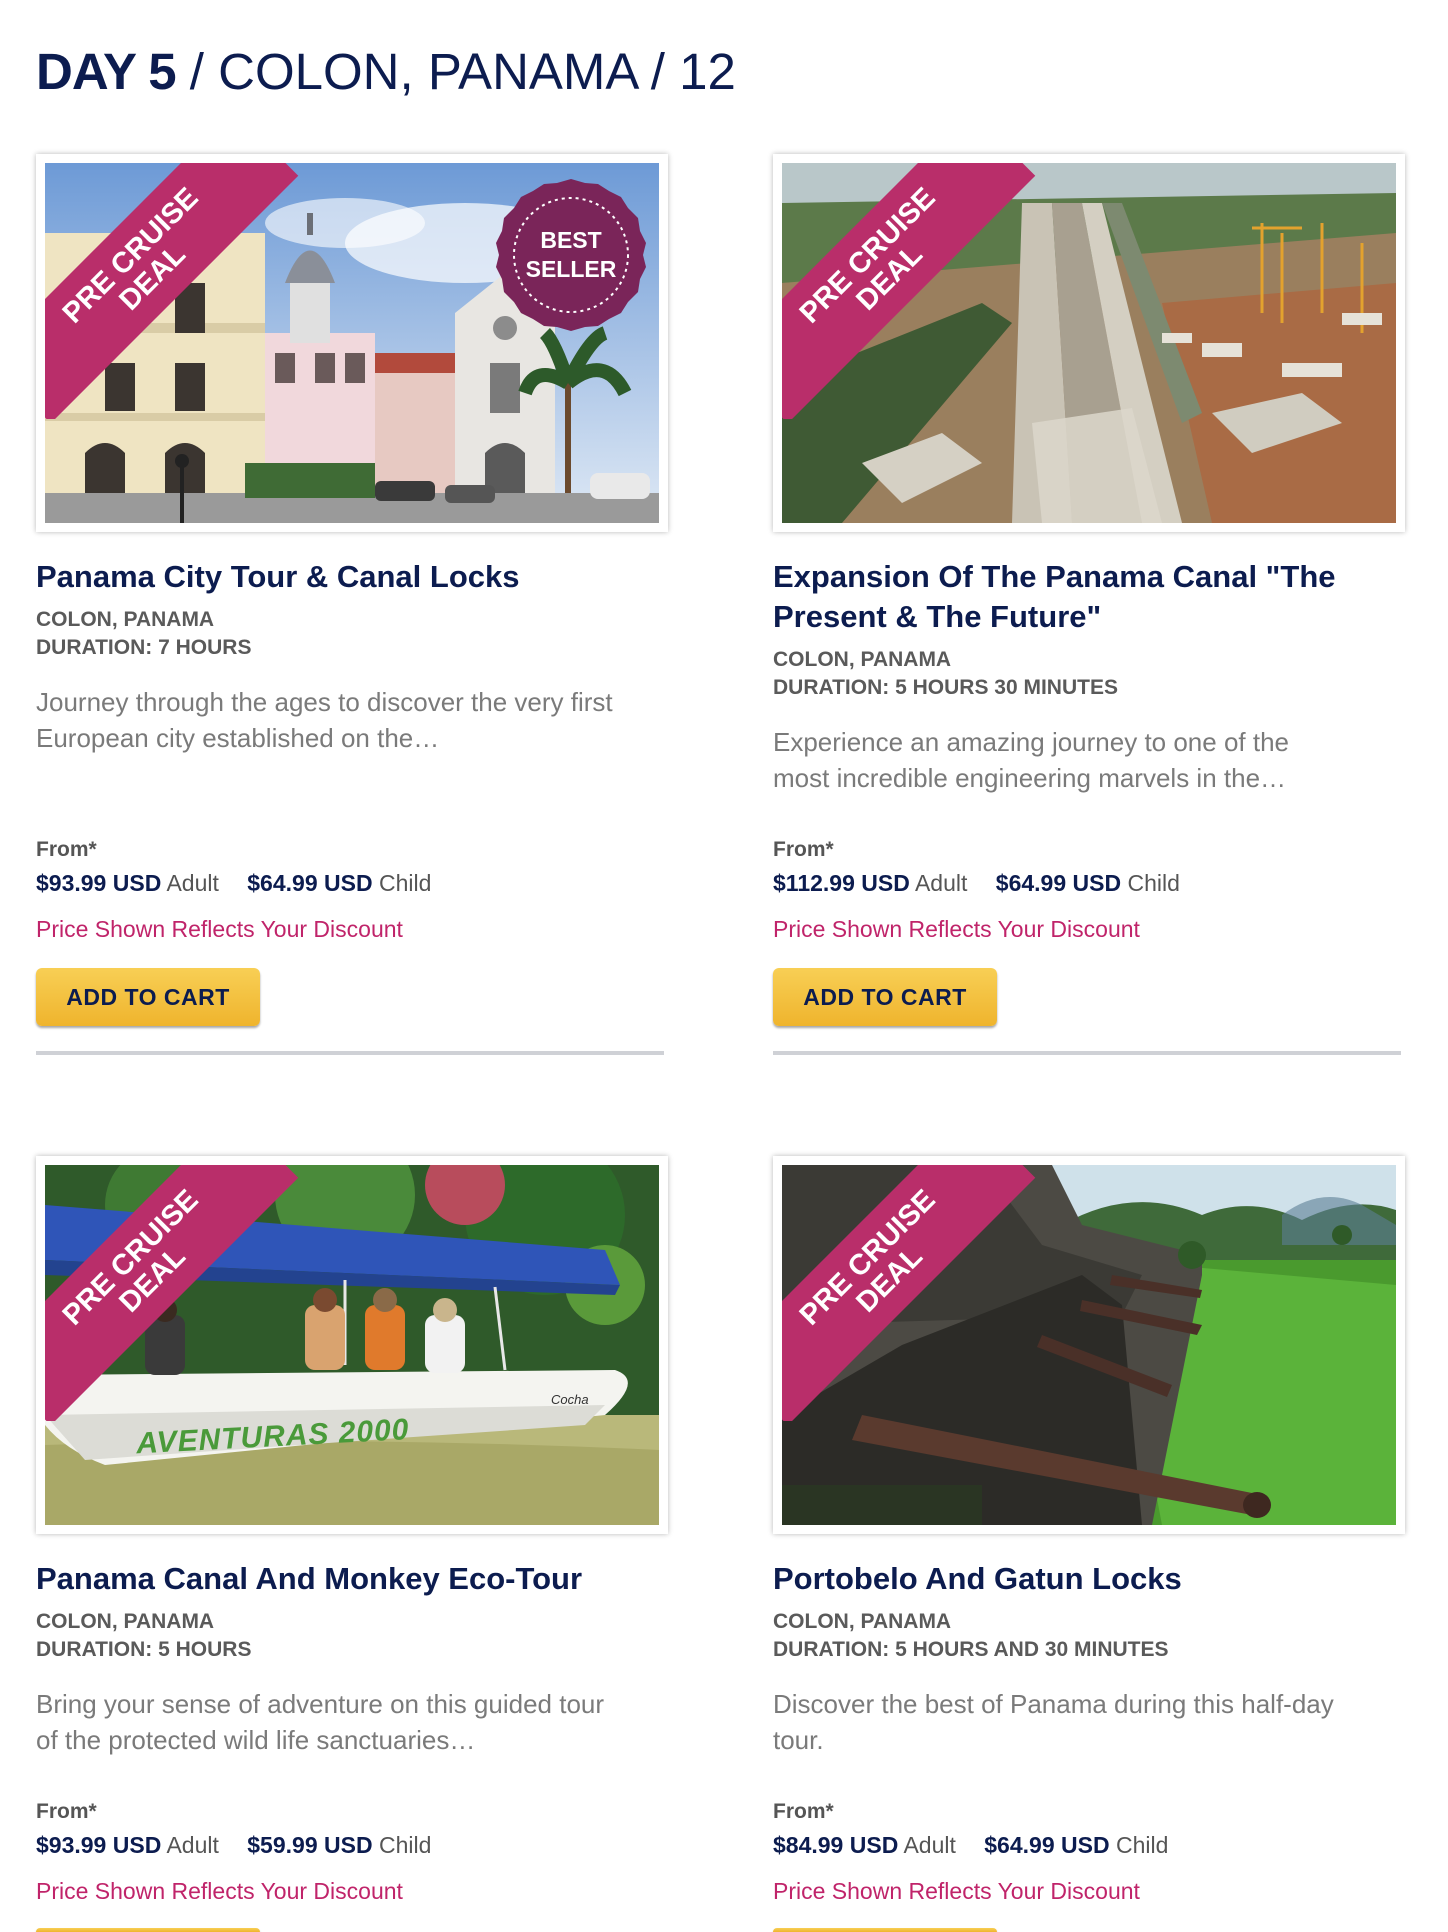  What do you see at coordinates (836, 1845) in the screenshot?
I see `adult-price: $84.99 USD` at bounding box center [836, 1845].